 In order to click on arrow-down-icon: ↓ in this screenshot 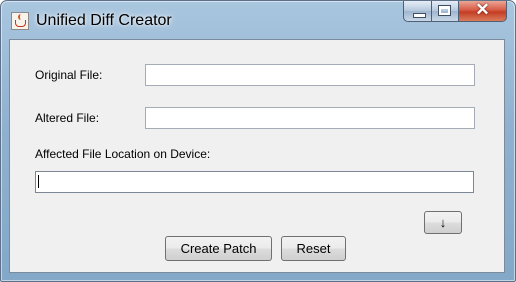, I will do `click(443, 222)`.